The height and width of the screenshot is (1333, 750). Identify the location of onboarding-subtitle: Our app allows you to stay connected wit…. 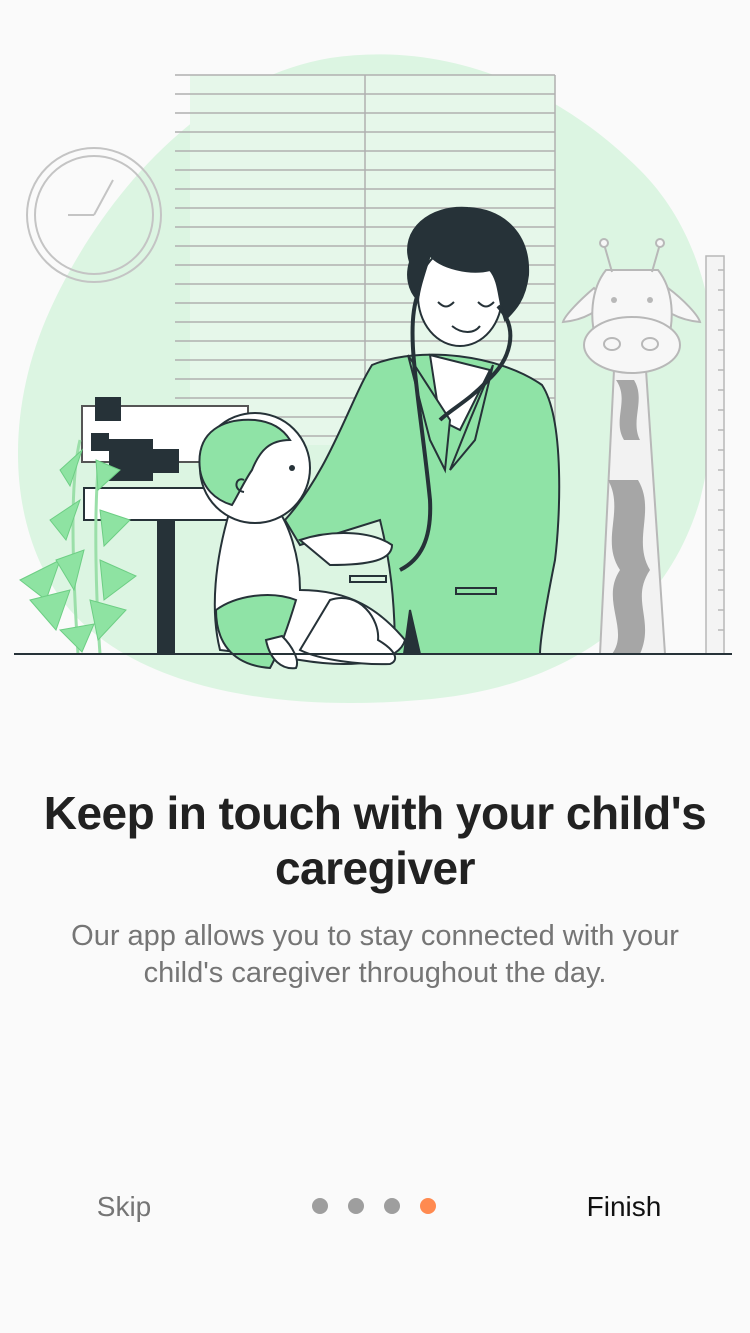
(375, 954).